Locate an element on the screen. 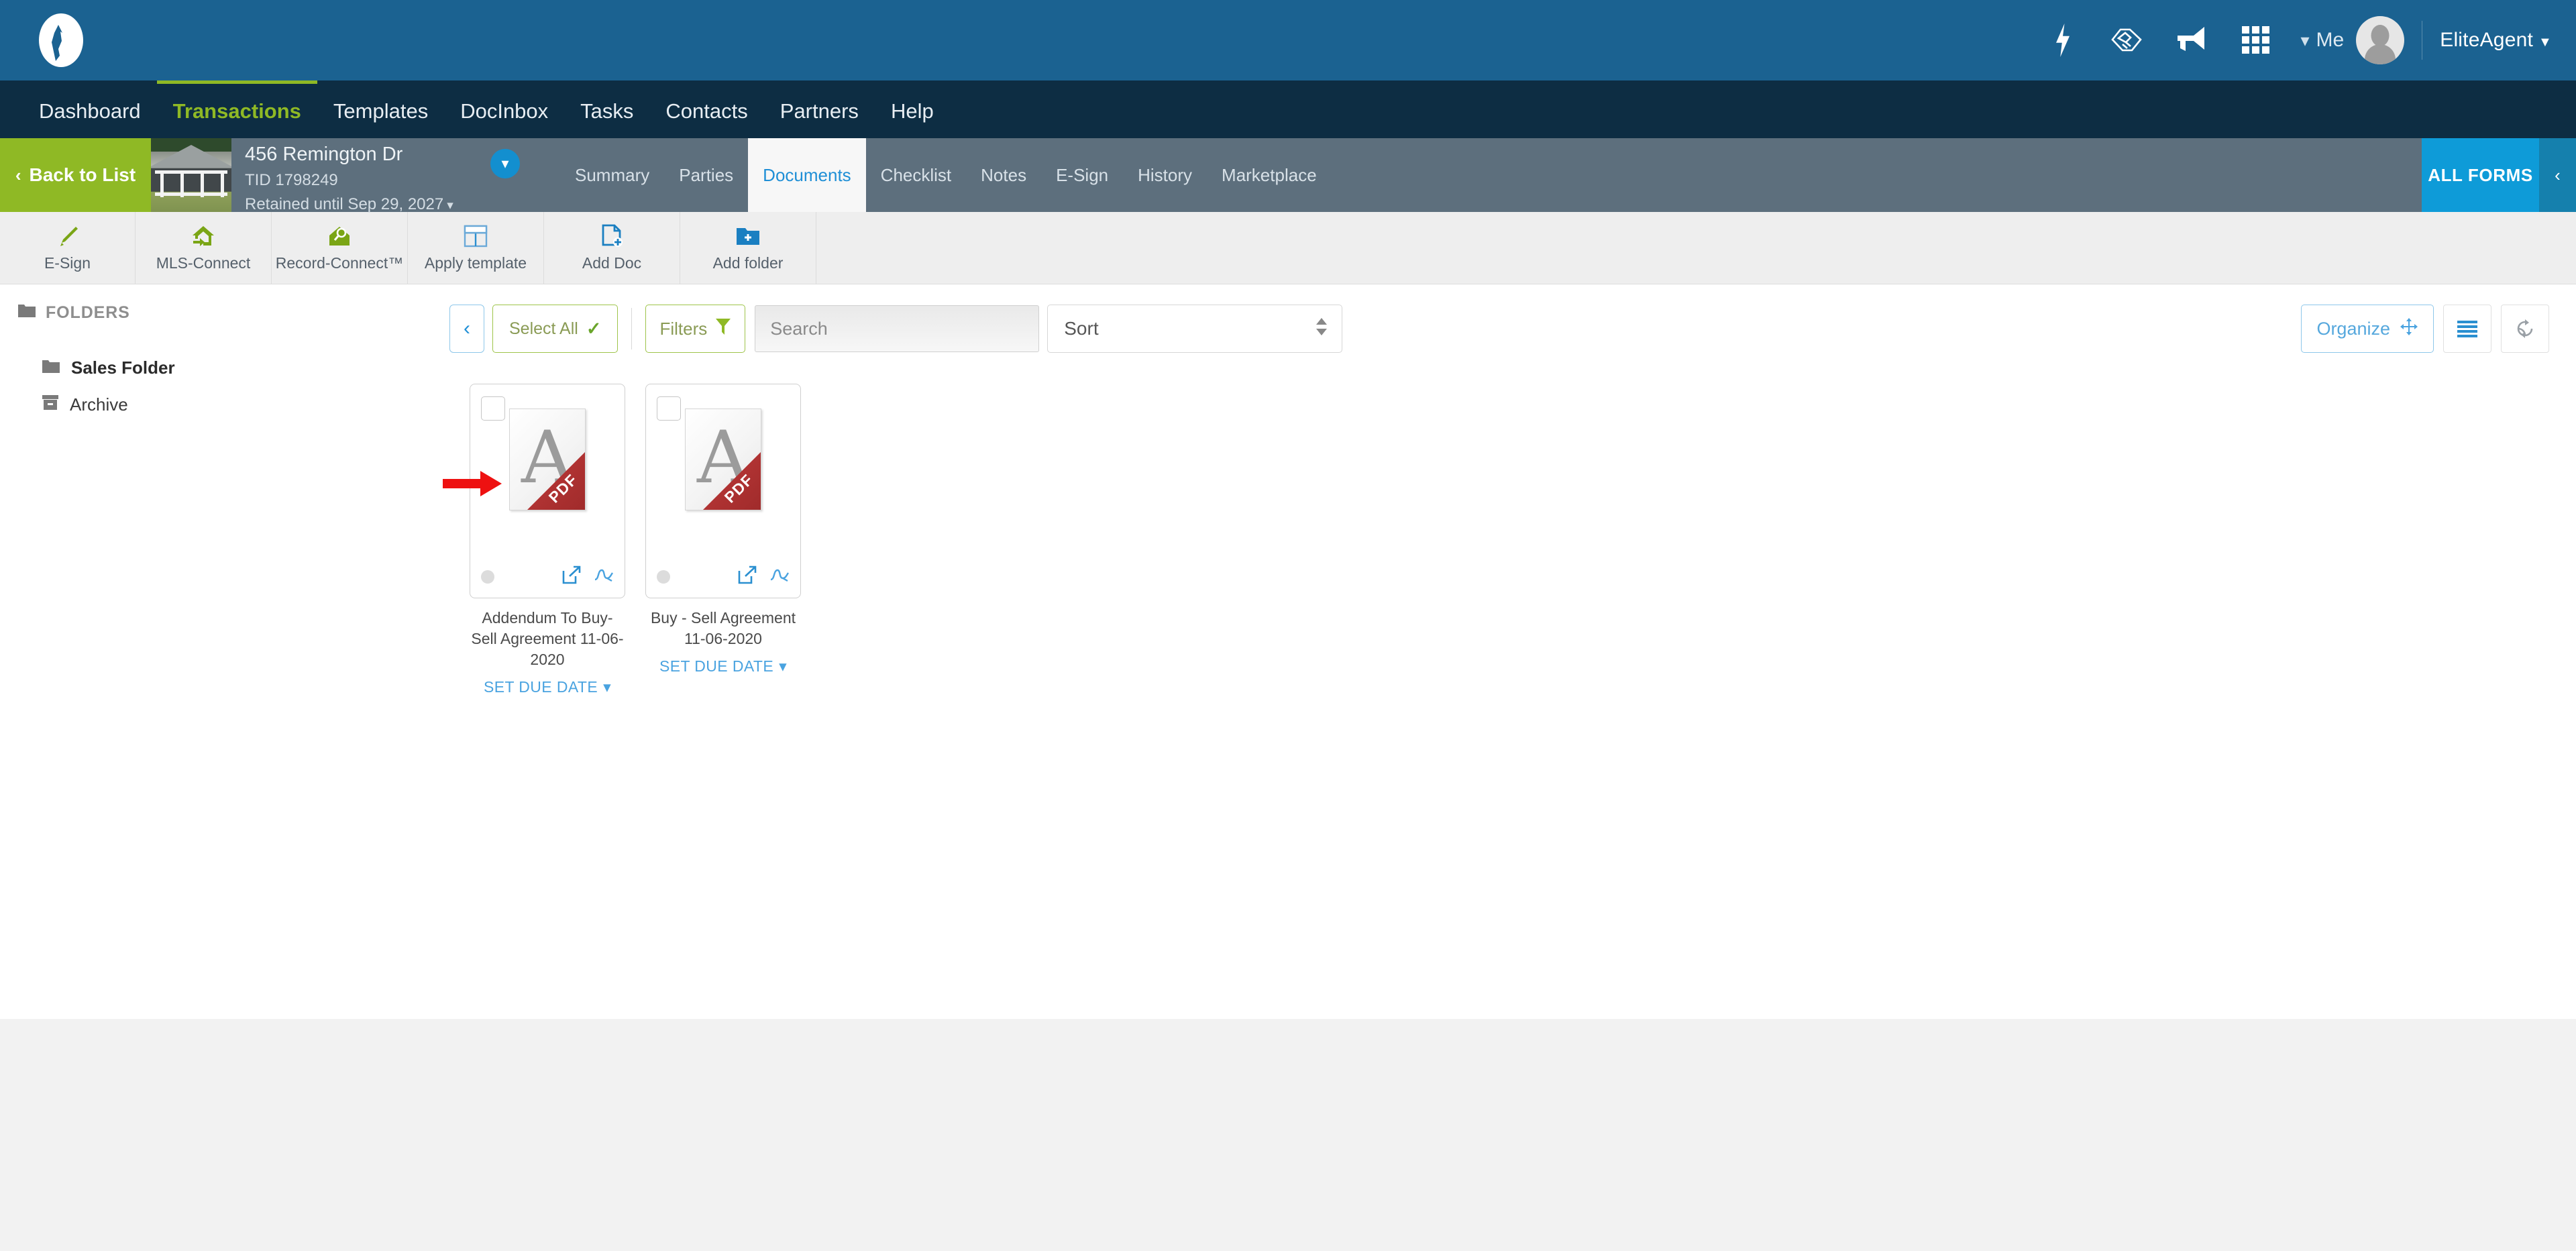  filters-label: Filters is located at coordinates (683, 328).